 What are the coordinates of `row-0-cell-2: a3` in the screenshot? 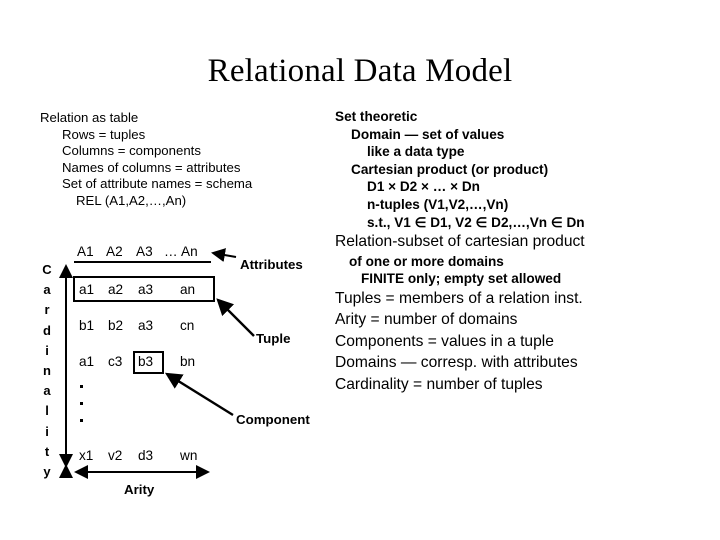 It's located at (146, 289).